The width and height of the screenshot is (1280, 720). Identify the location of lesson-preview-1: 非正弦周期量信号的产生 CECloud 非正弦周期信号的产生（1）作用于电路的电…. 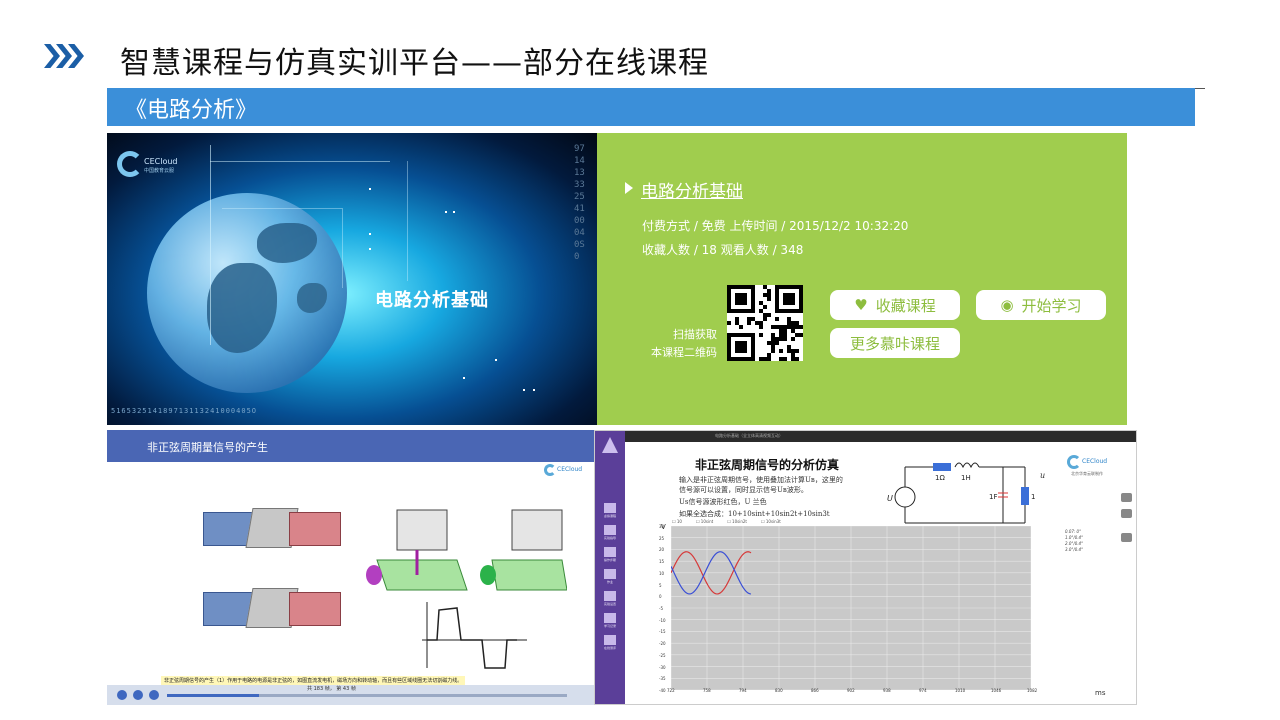
(350, 567).